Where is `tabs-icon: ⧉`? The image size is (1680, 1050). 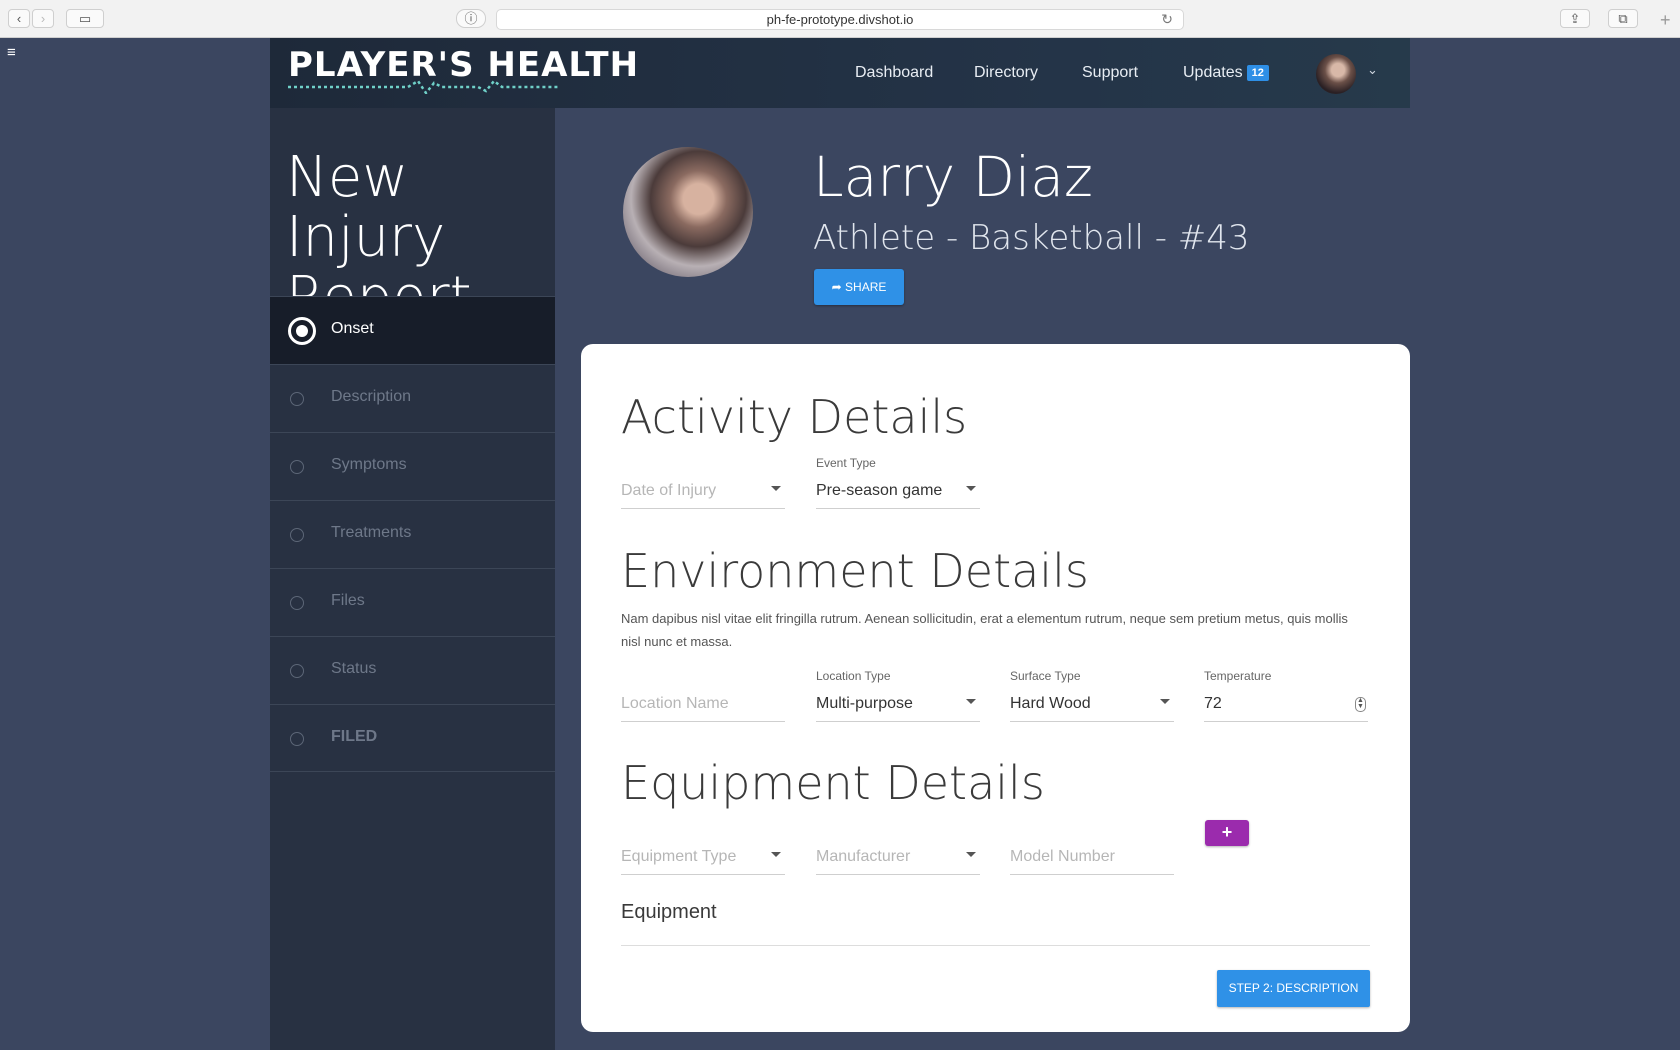 tabs-icon: ⧉ is located at coordinates (1623, 18).